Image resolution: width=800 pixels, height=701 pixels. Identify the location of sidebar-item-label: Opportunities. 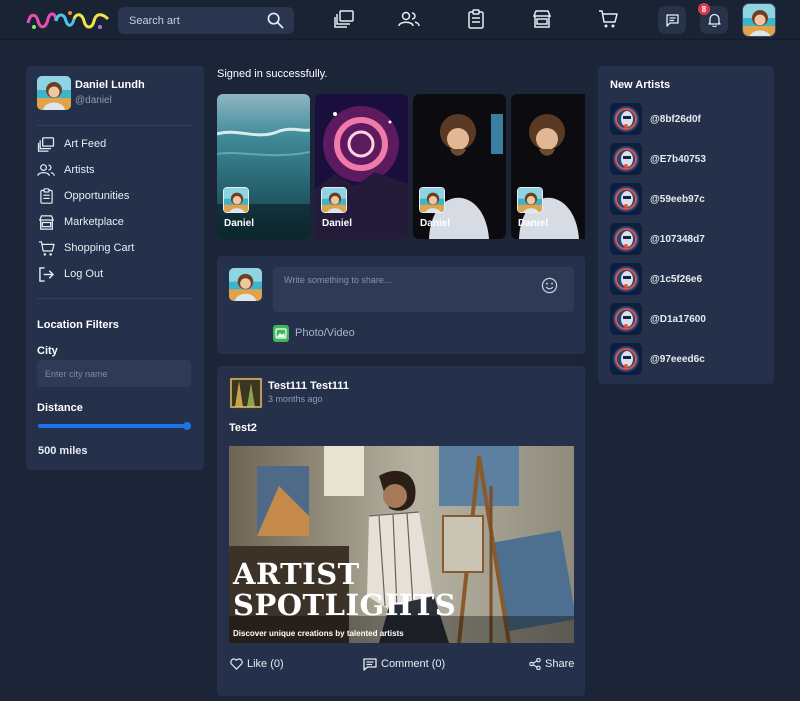
(97, 196).